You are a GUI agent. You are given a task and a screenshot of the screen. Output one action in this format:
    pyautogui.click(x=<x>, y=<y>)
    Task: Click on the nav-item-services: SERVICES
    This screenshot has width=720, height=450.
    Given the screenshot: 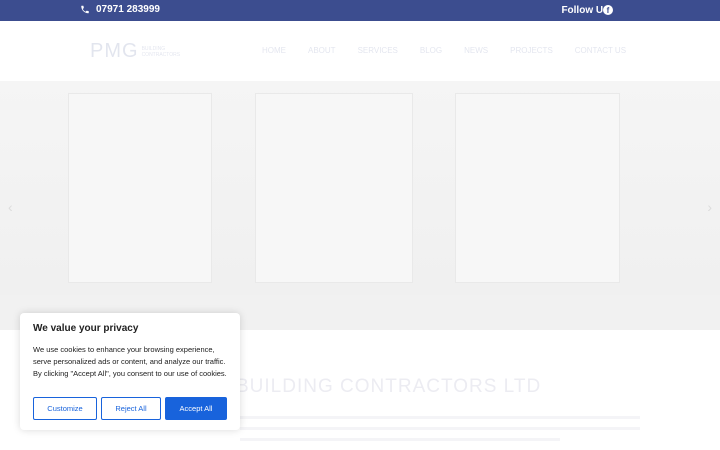 What is the action you would take?
    pyautogui.click(x=378, y=50)
    